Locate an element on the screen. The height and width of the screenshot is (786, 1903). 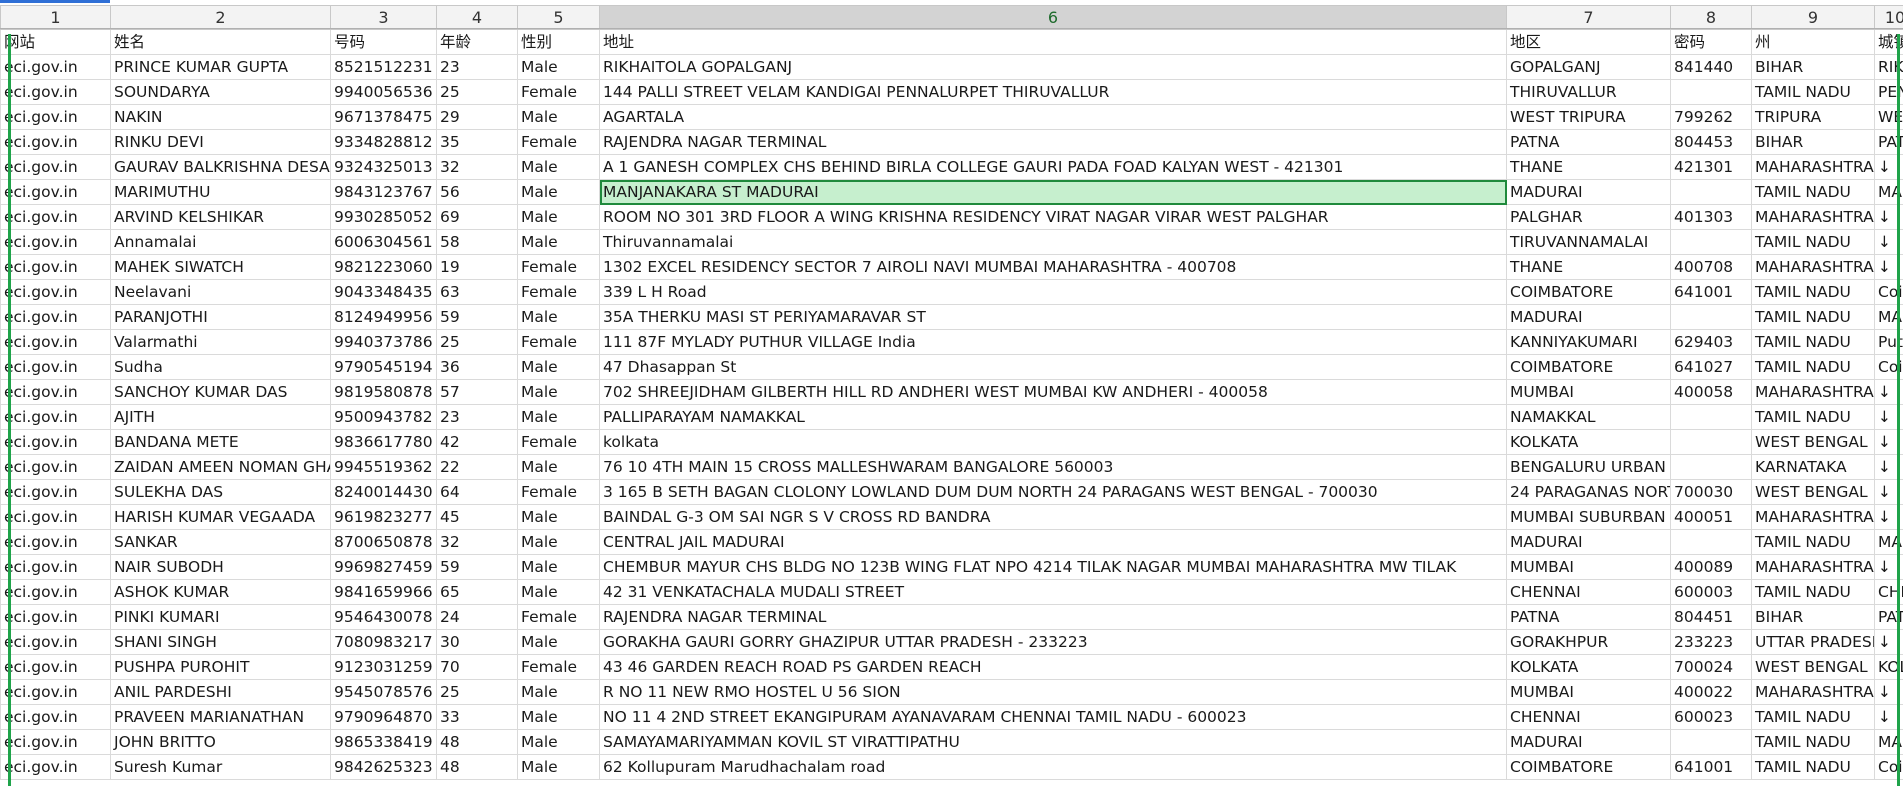
table-cell: 9821223060 is located at coordinates (384, 267).